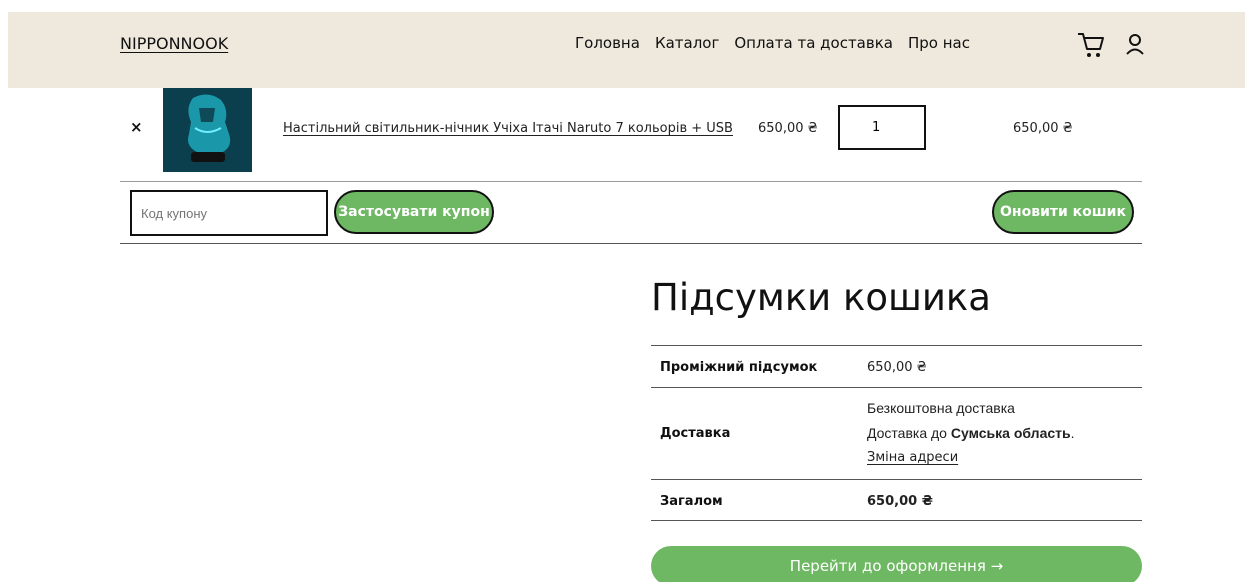 The width and height of the screenshot is (1245, 582). I want to click on update-cart-button: Оновити кошик, so click(1063, 212).